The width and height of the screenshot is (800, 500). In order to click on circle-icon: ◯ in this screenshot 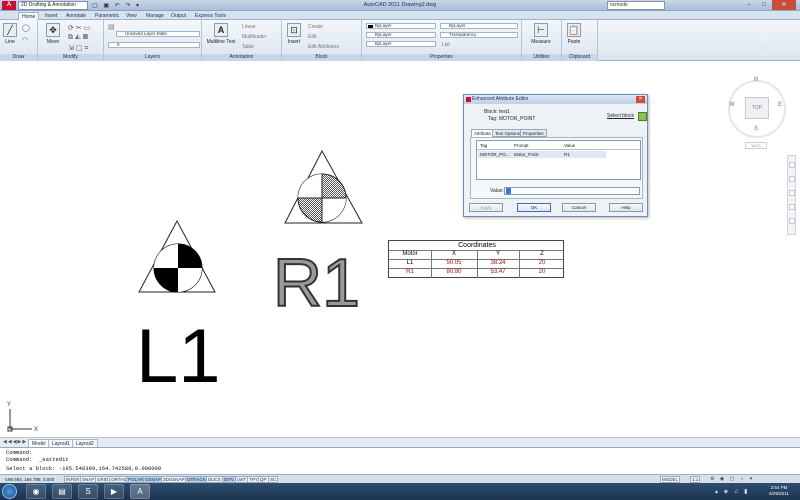, I will do `click(26, 28)`.